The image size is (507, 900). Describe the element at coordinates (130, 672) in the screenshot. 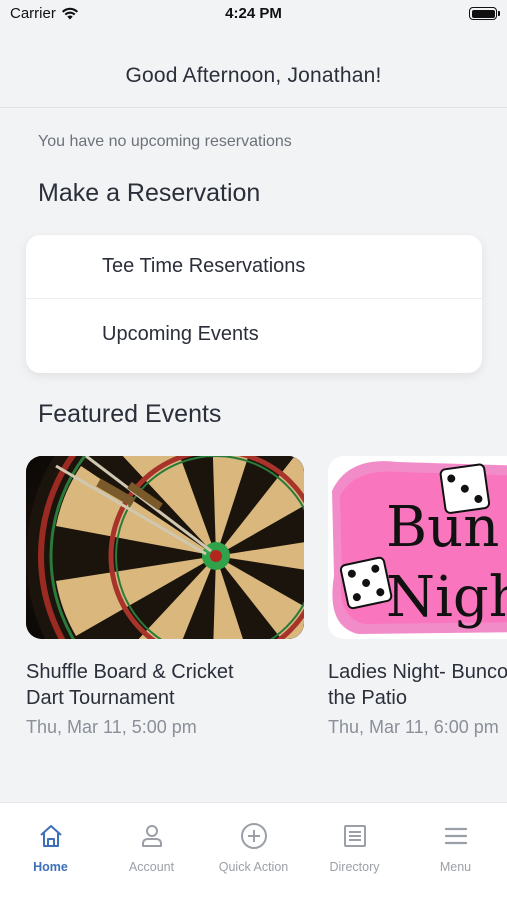

I see `event-title-line1: Shuffle Board & Cricket` at that location.